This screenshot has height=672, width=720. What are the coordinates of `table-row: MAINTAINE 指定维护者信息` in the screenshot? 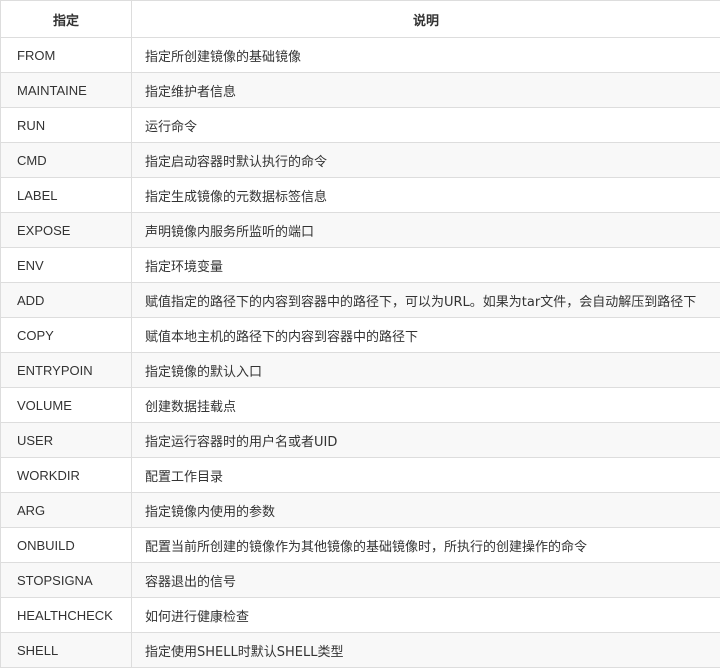 It's located at (360, 90).